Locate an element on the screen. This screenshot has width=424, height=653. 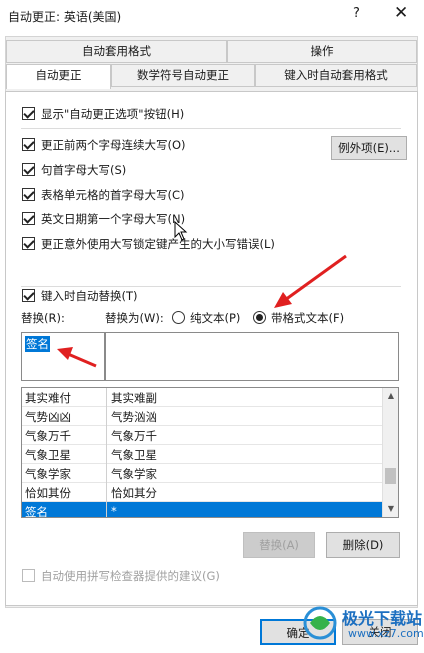
annotation-arrows is located at coordinates (202, 311).